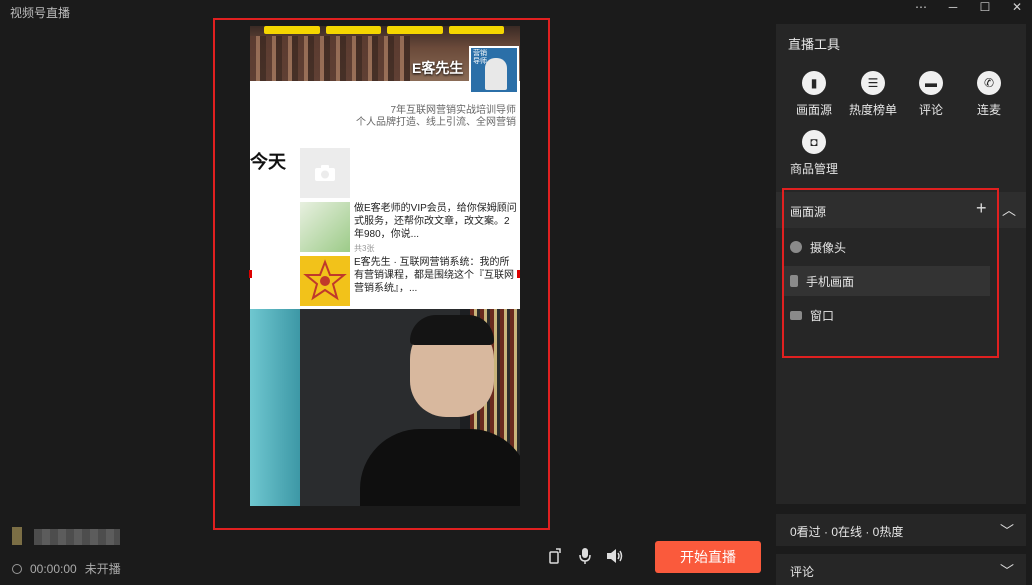  Describe the element at coordinates (901, 569) in the screenshot. I see `comments-dropdown: 评论 ﹀` at that location.